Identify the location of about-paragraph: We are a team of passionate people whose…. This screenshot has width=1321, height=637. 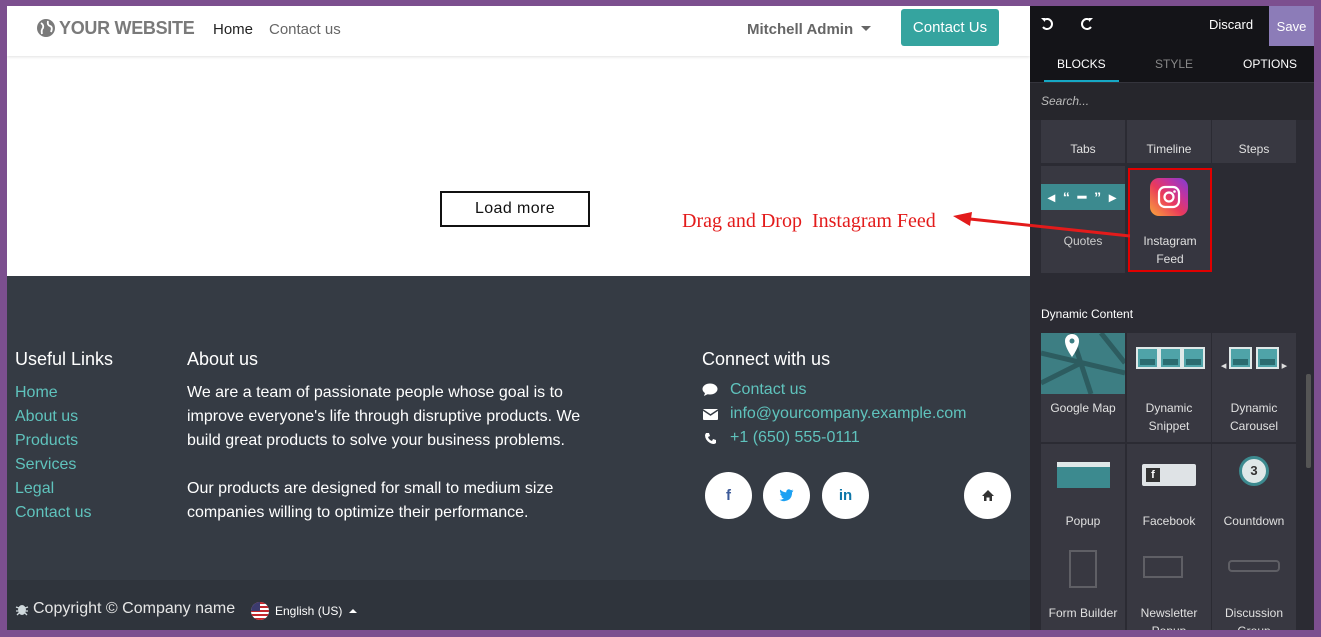
(384, 416).